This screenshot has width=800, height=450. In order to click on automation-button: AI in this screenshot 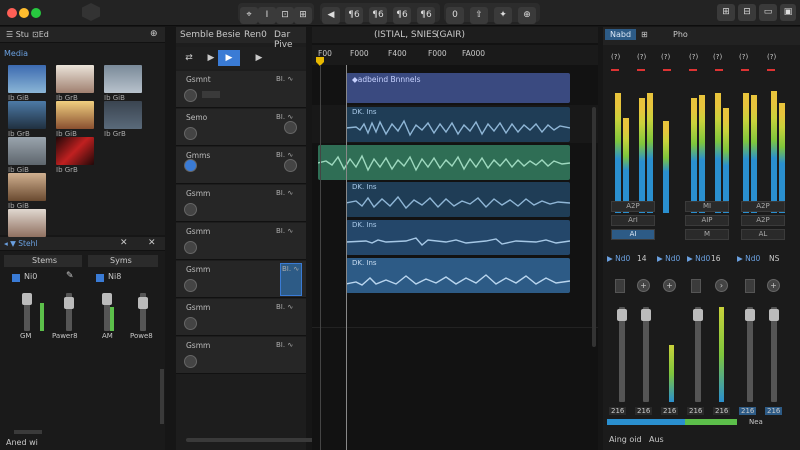, I will do `click(633, 234)`.